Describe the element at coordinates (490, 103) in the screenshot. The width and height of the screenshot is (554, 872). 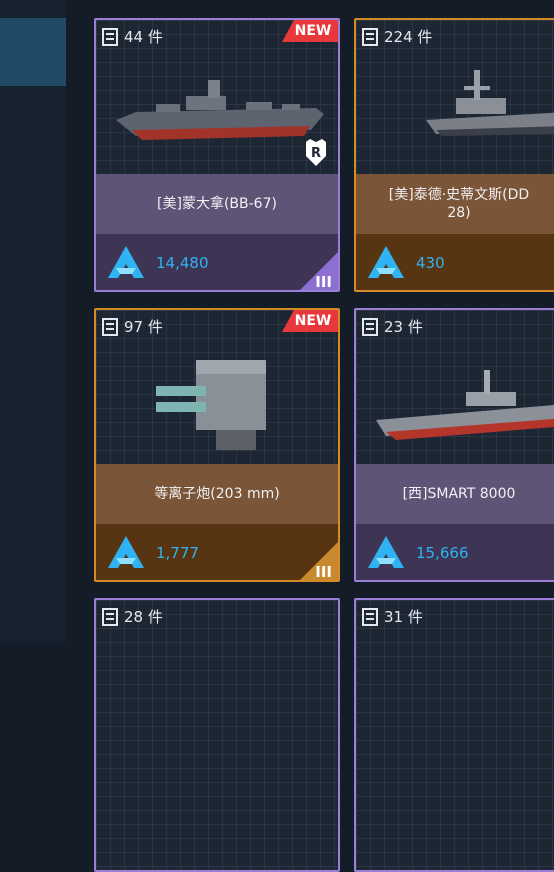
I see `destroyer-image` at that location.